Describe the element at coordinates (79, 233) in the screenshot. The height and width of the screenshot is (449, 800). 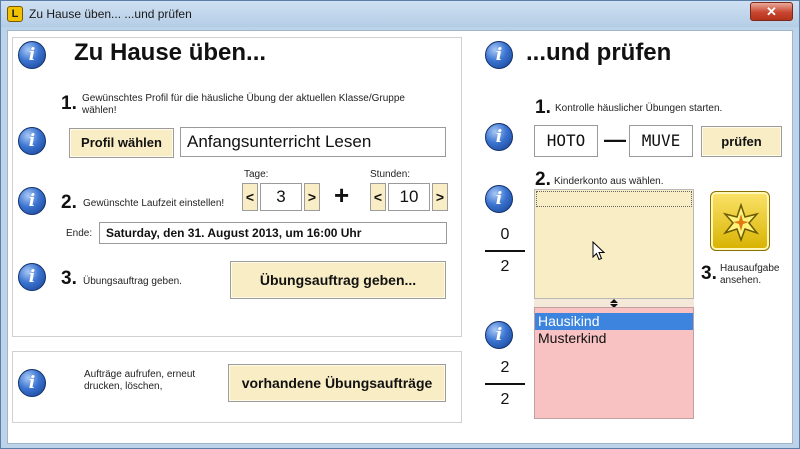
I see `end-label: Ende:` at that location.